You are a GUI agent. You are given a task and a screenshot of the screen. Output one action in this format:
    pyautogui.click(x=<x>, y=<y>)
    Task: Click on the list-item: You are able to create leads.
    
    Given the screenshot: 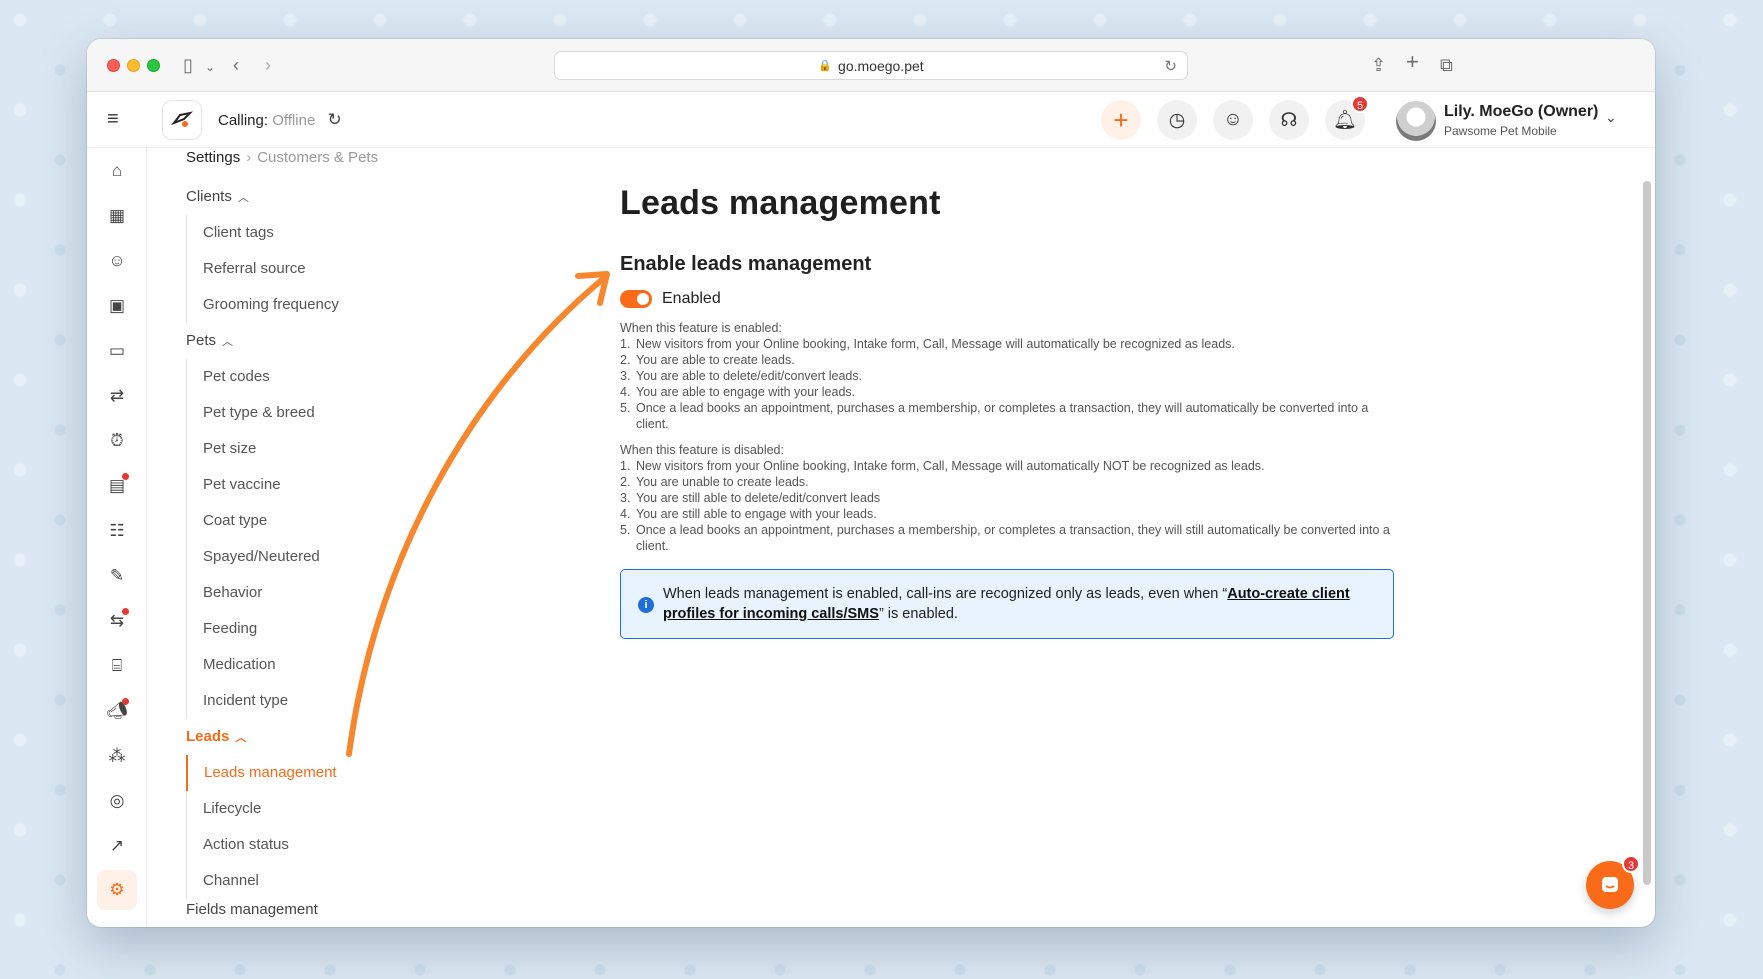 What is the action you would take?
    pyautogui.click(x=707, y=360)
    